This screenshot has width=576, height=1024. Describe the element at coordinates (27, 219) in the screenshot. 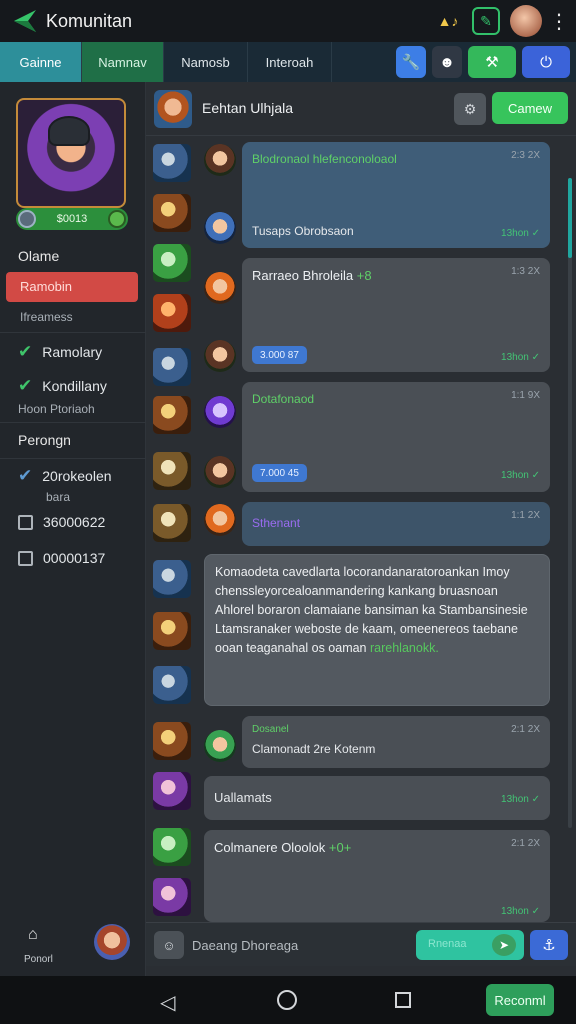

I see `rank-badge-icon` at that location.